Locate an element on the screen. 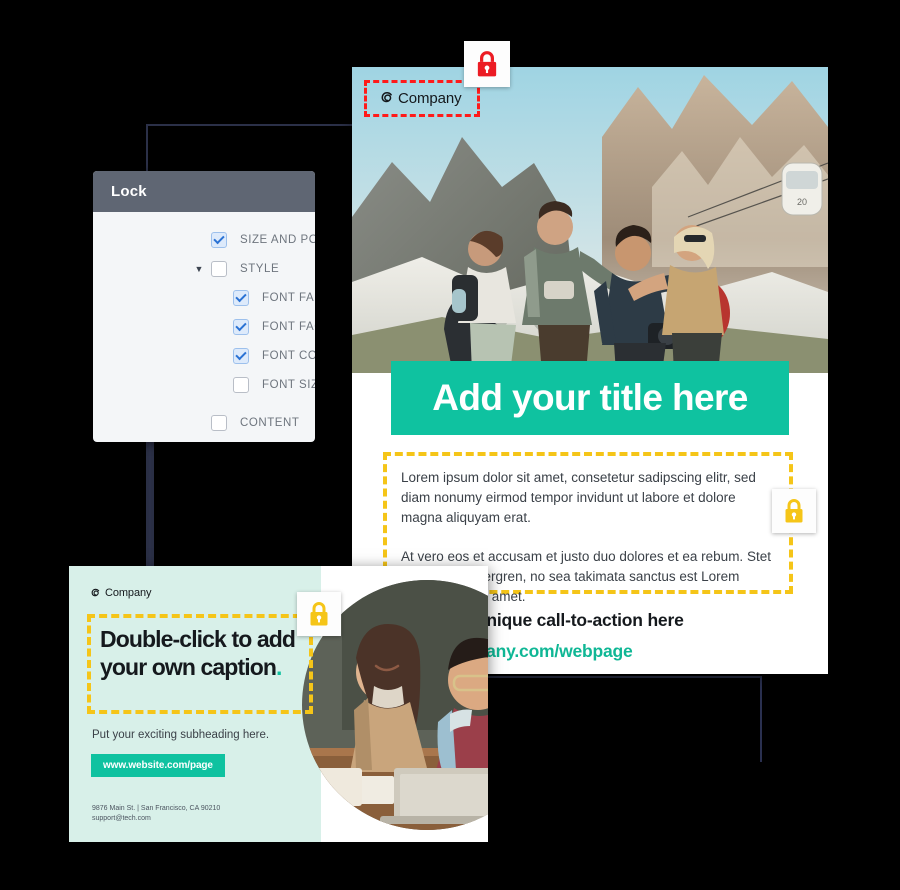  lock-option-size-and-position: SIZE AND POSITION is located at coordinates (204, 239).